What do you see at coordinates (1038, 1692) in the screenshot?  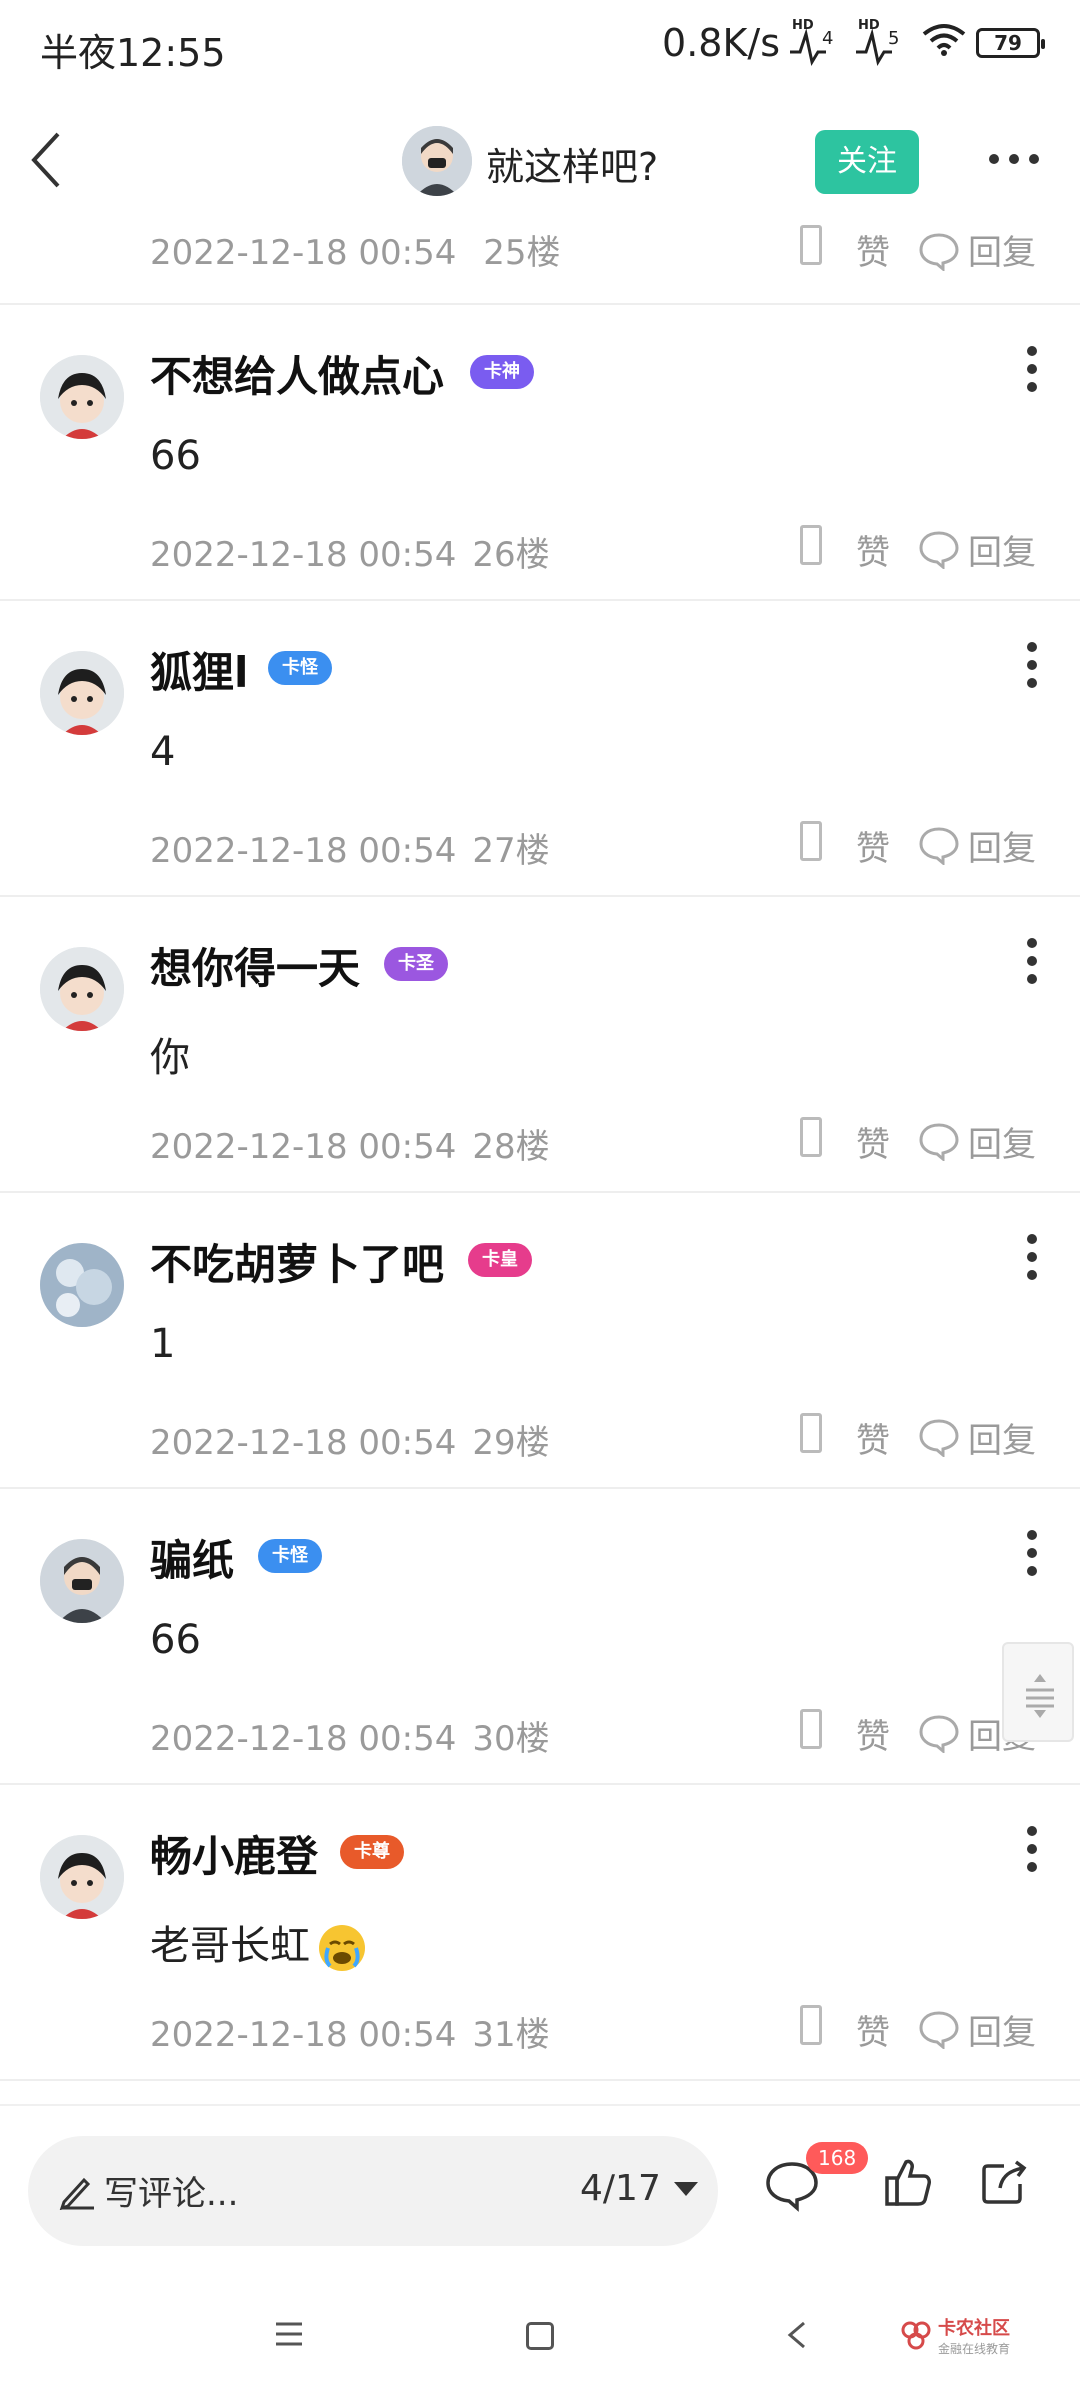 I see `scroll-handle` at bounding box center [1038, 1692].